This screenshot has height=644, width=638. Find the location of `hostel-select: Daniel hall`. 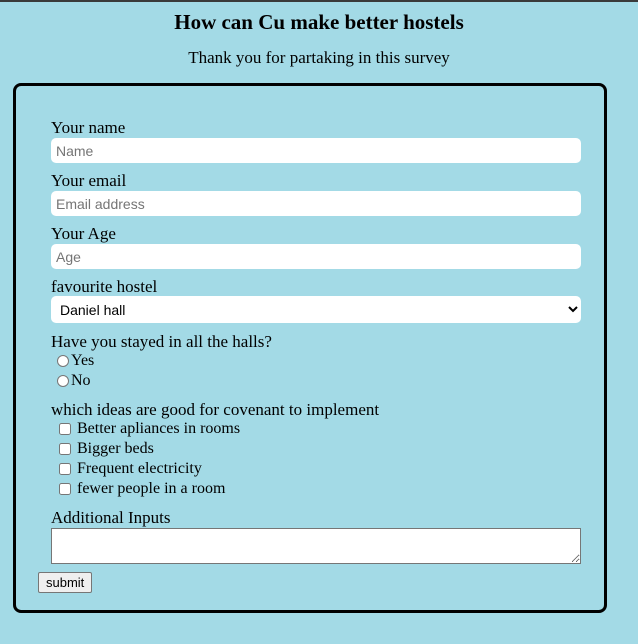

hostel-select: Daniel hall is located at coordinates (316, 309).